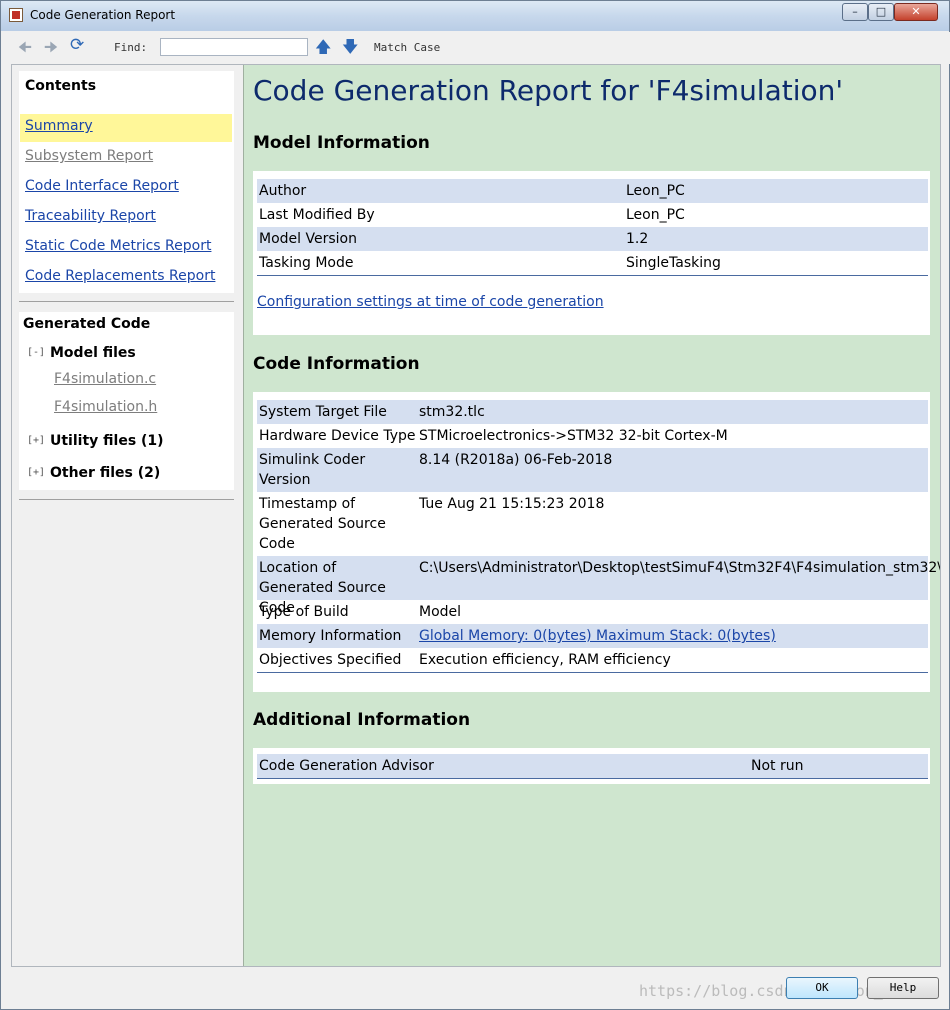  What do you see at coordinates (362, 720) in the screenshot?
I see `additional-info-heading: Additional Information` at bounding box center [362, 720].